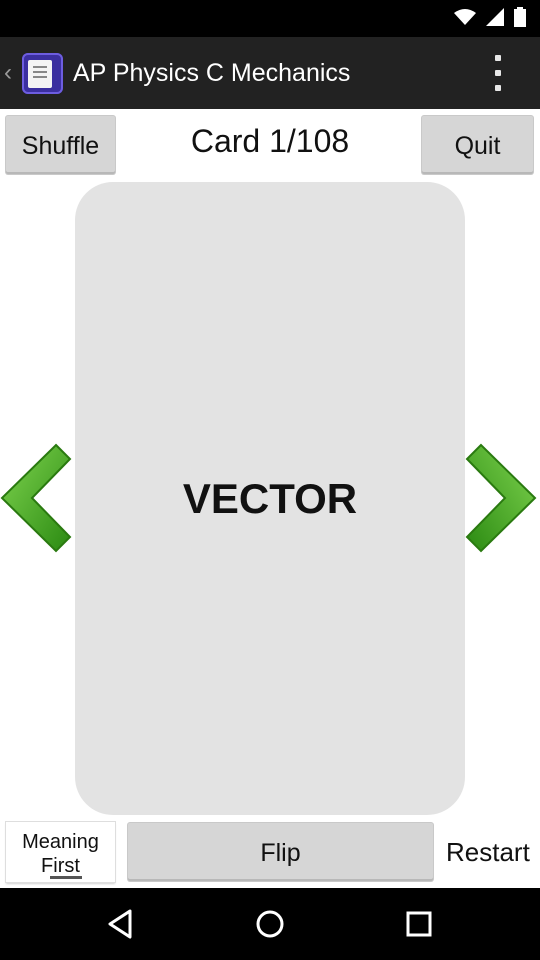 This screenshot has width=540, height=960. I want to click on wifi-icon, so click(465, 17).